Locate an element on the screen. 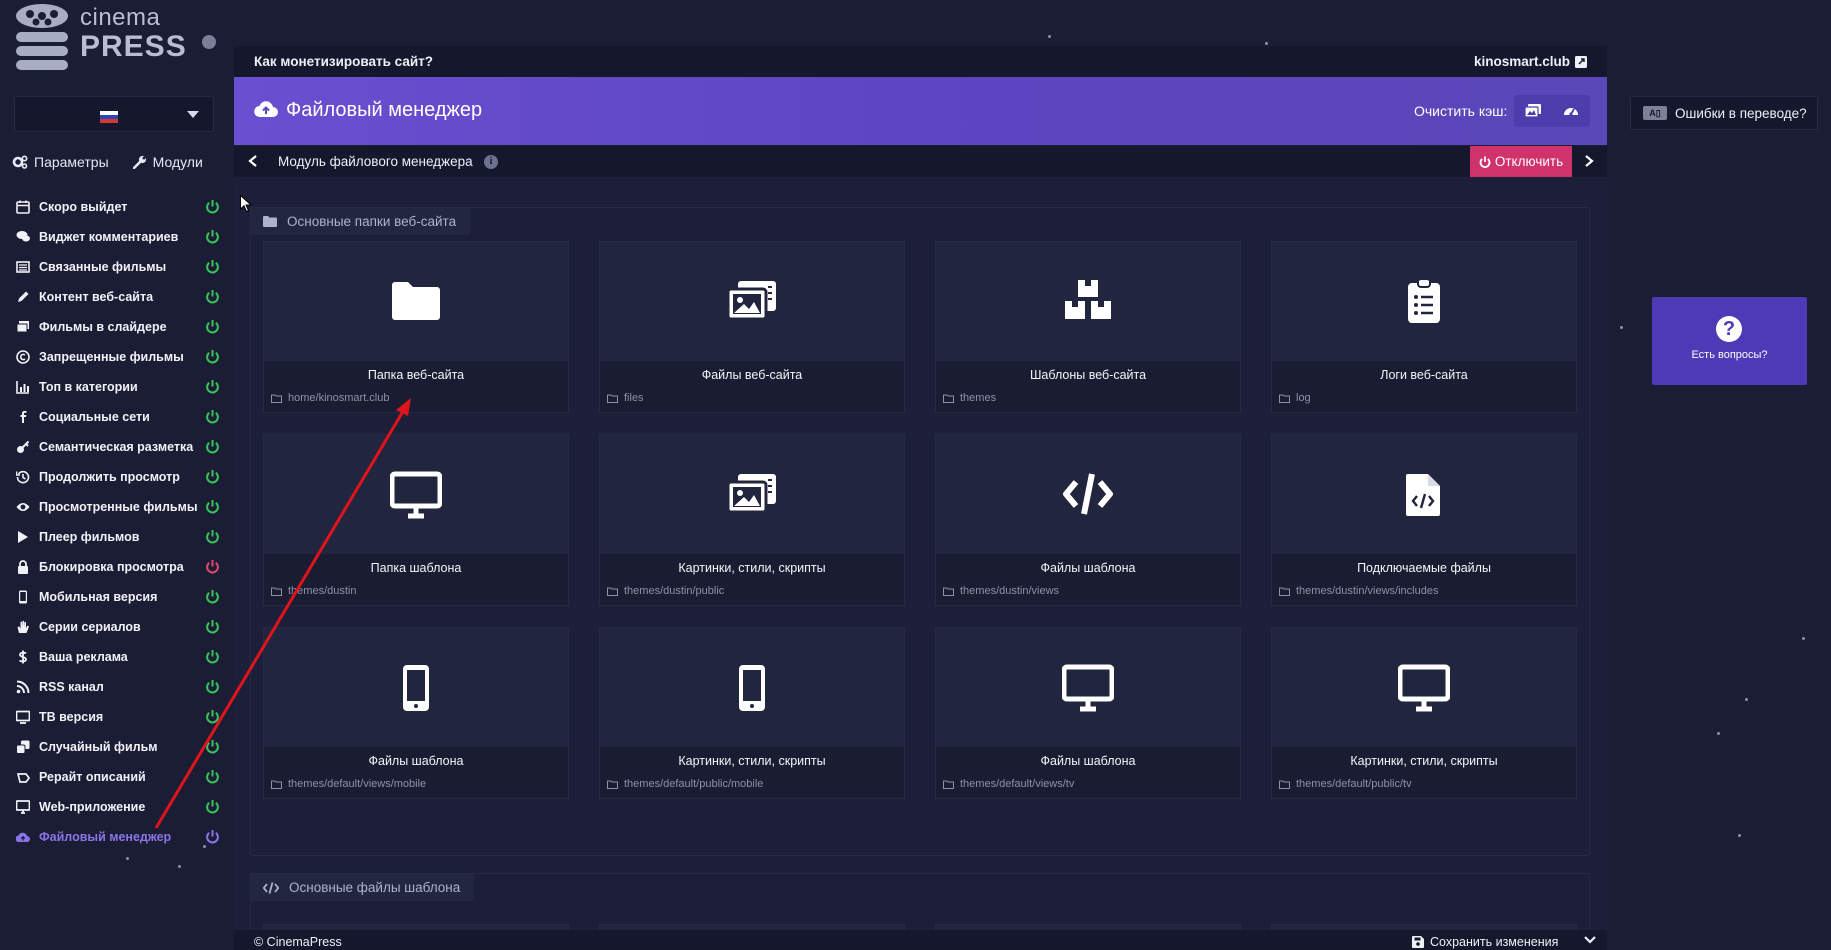 The image size is (1831, 950). folder-card-name: Картинки, стили, скрипты is located at coordinates (752, 761).